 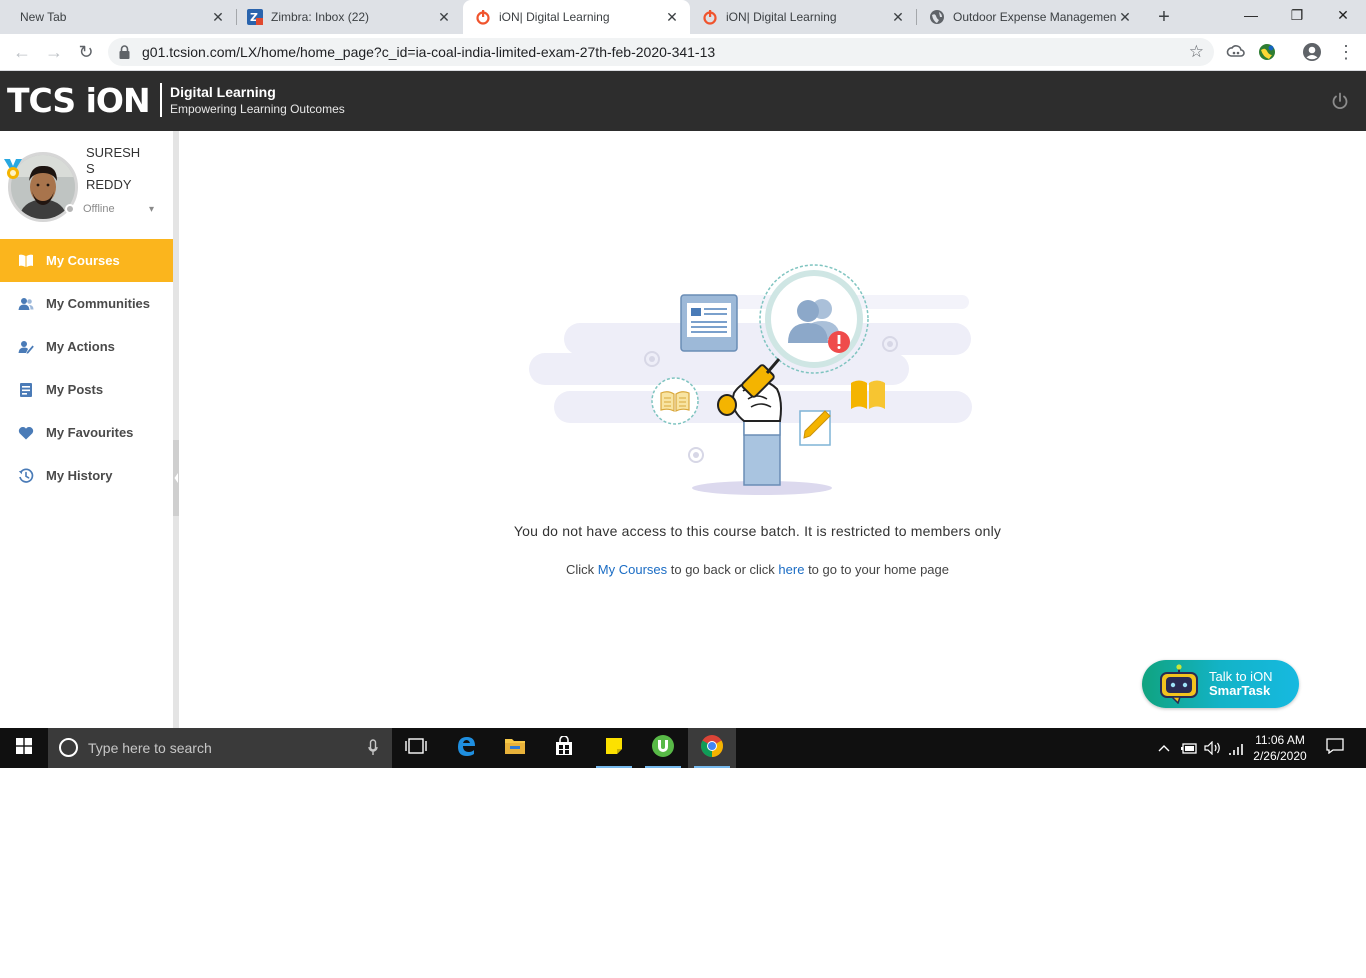 What do you see at coordinates (26, 475) in the screenshot?
I see `history-icon` at bounding box center [26, 475].